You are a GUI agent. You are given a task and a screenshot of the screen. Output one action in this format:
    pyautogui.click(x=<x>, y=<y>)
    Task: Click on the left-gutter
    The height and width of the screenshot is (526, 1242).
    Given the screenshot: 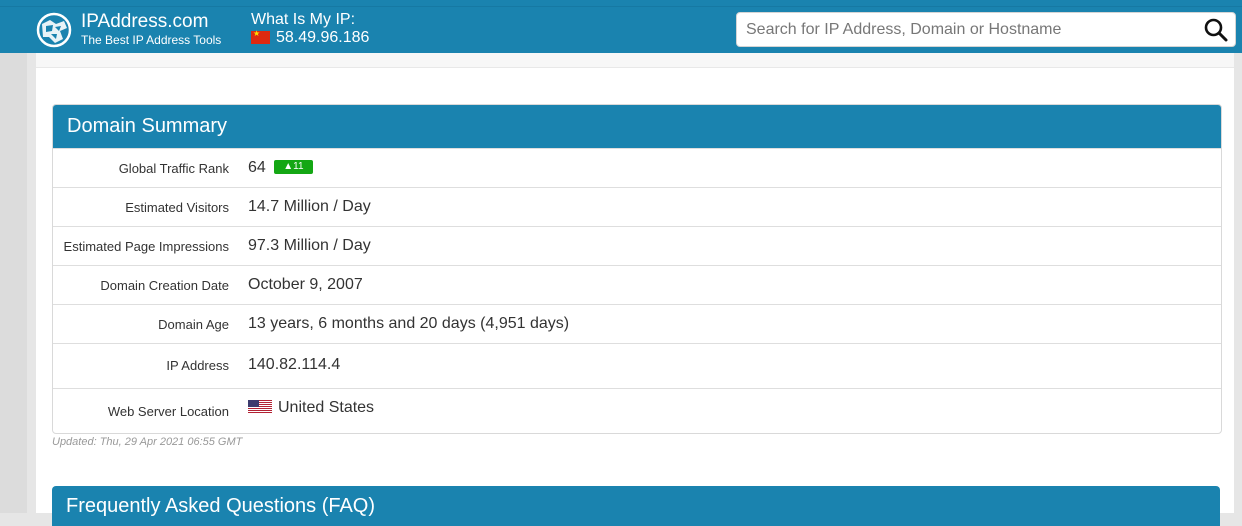 What is the action you would take?
    pyautogui.click(x=13, y=283)
    